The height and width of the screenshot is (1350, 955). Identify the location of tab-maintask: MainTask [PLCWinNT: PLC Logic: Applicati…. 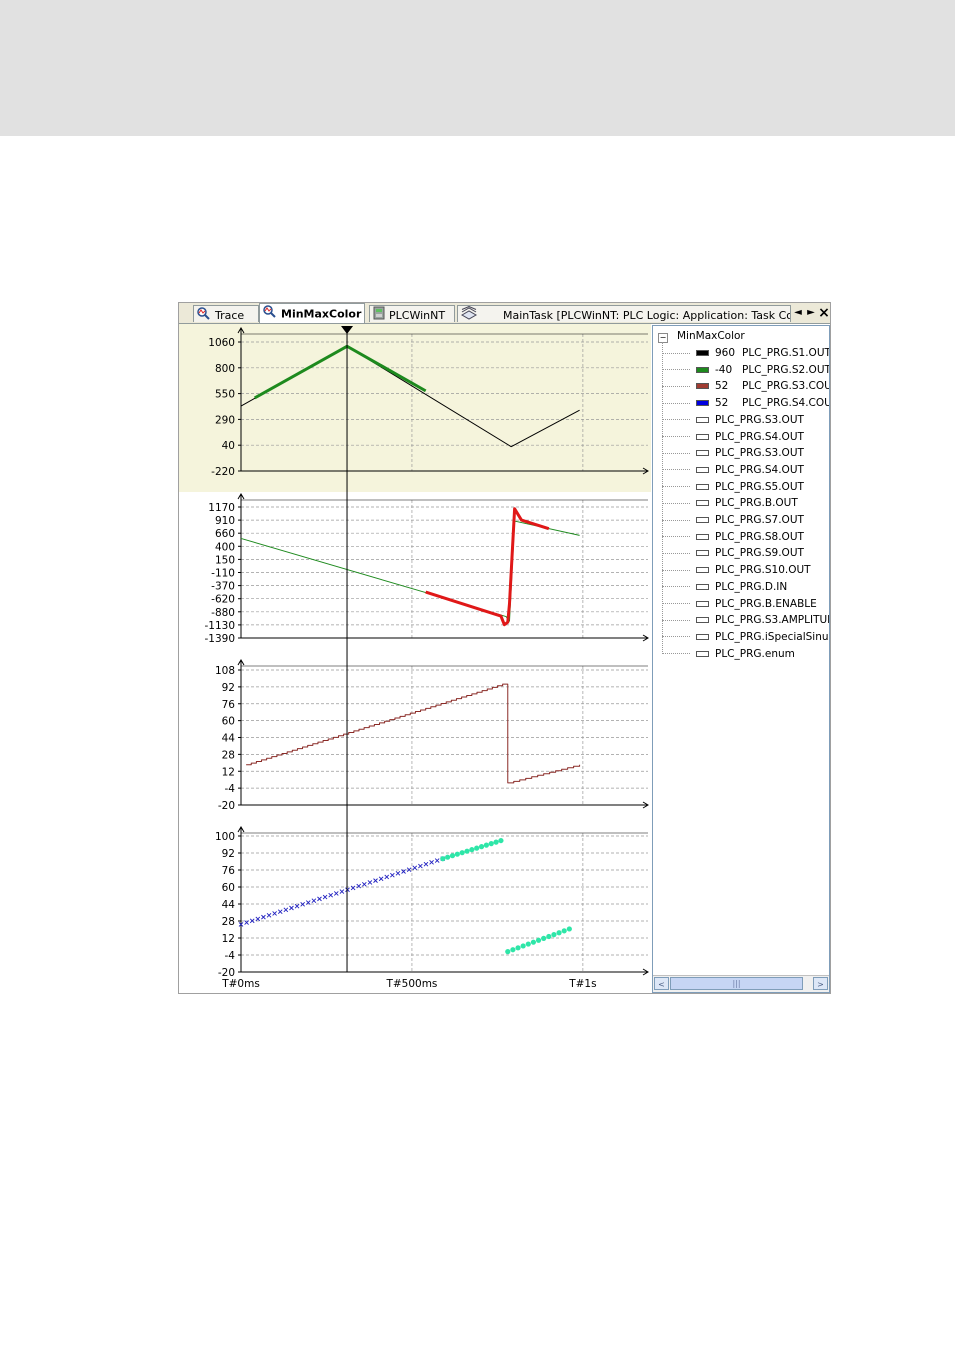
(624, 313).